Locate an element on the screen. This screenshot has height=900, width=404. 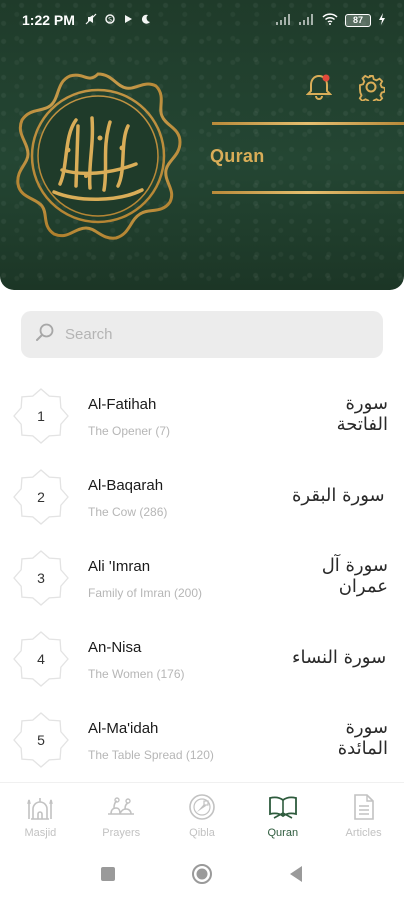
nav-item-articles: Articles is located at coordinates (364, 816).